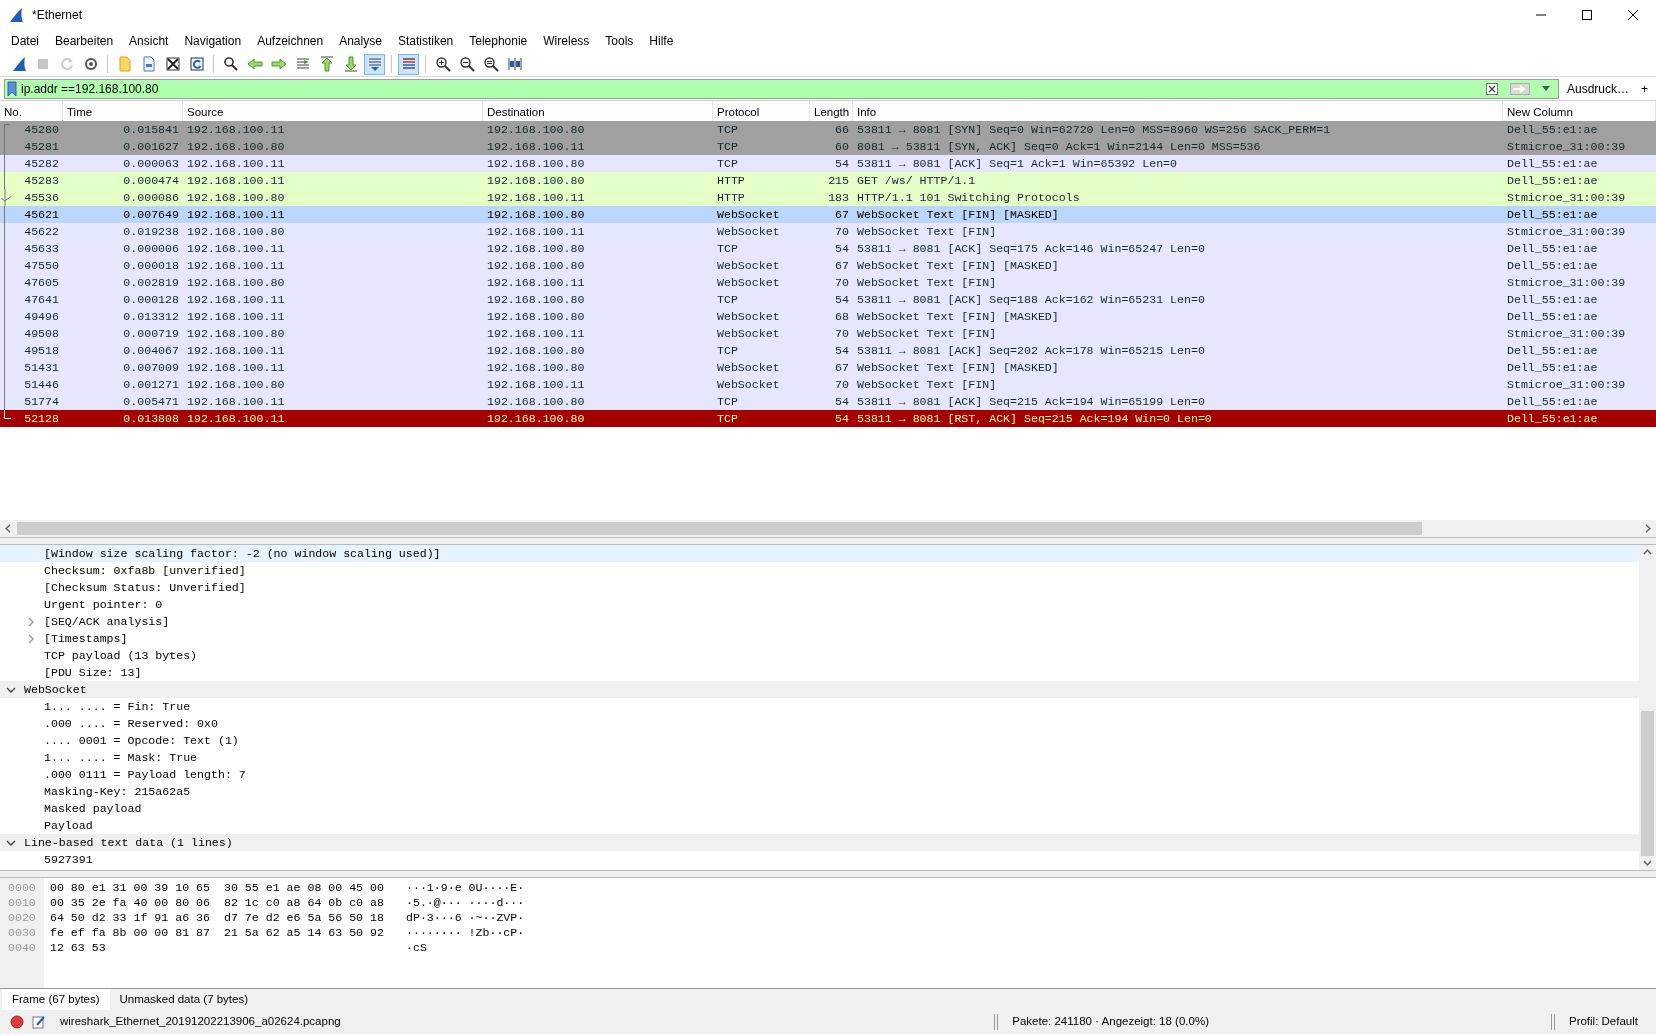 This screenshot has width=1656, height=1036. Describe the element at coordinates (828, 180) in the screenshot. I see `packet-row: 45283 0.000474 192.168.100.11 192.168.100.80 HTTP 215 GET /ws/ HTTP/1.1 Dell_55:e1:ae` at that location.